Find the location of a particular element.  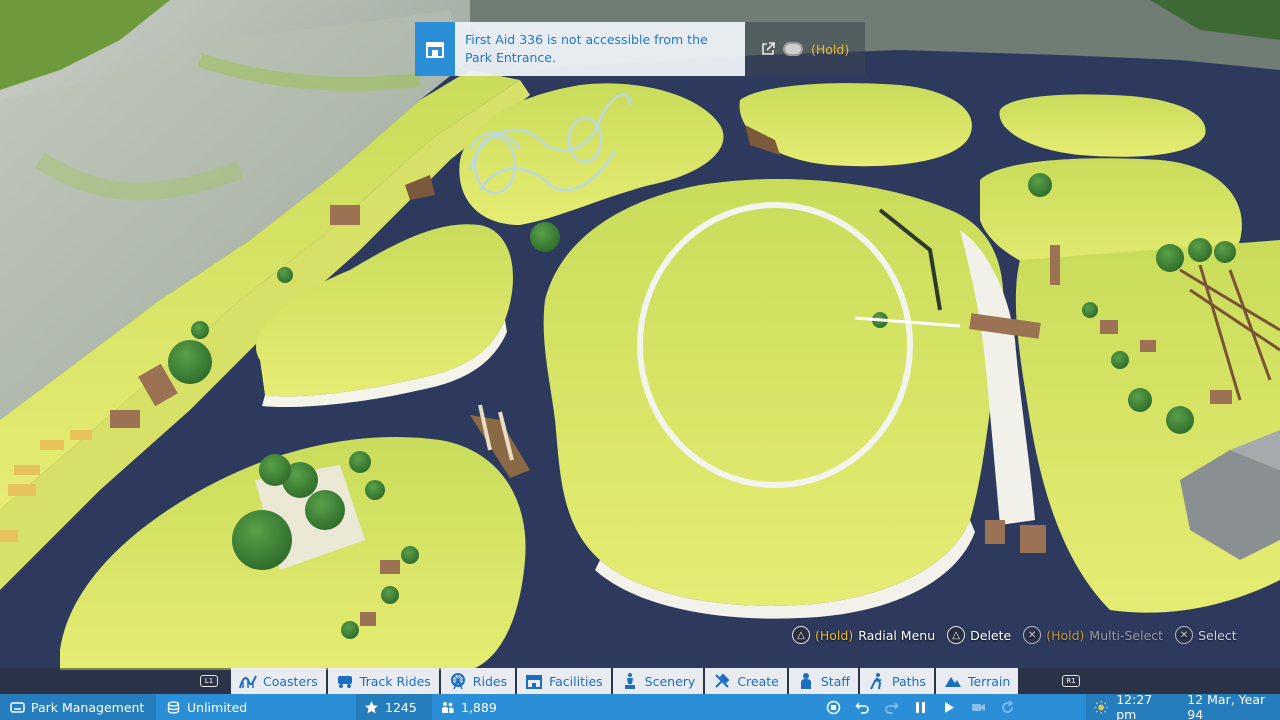

track-ride-icon is located at coordinates (344, 682).